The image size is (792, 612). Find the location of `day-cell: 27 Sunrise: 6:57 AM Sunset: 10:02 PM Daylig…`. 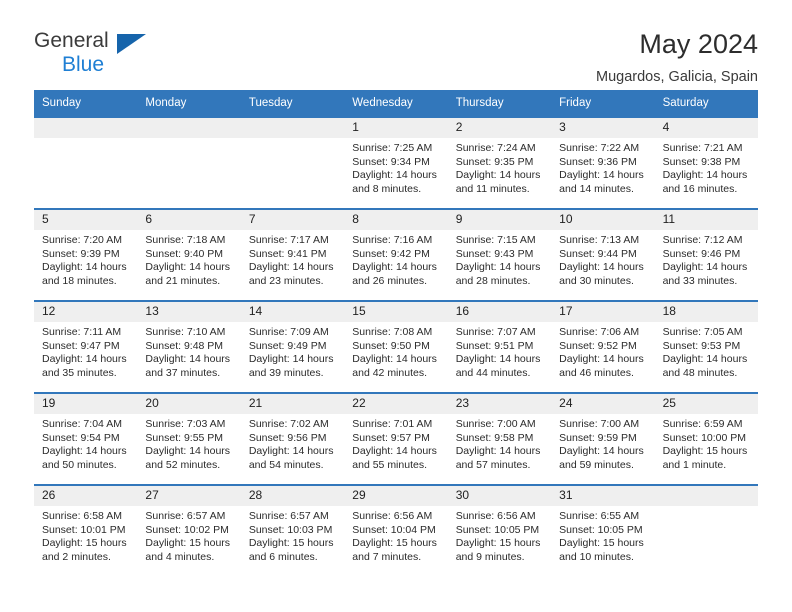

day-cell: 27 Sunrise: 6:57 AM Sunset: 10:02 PM Daylig… is located at coordinates (189, 531).